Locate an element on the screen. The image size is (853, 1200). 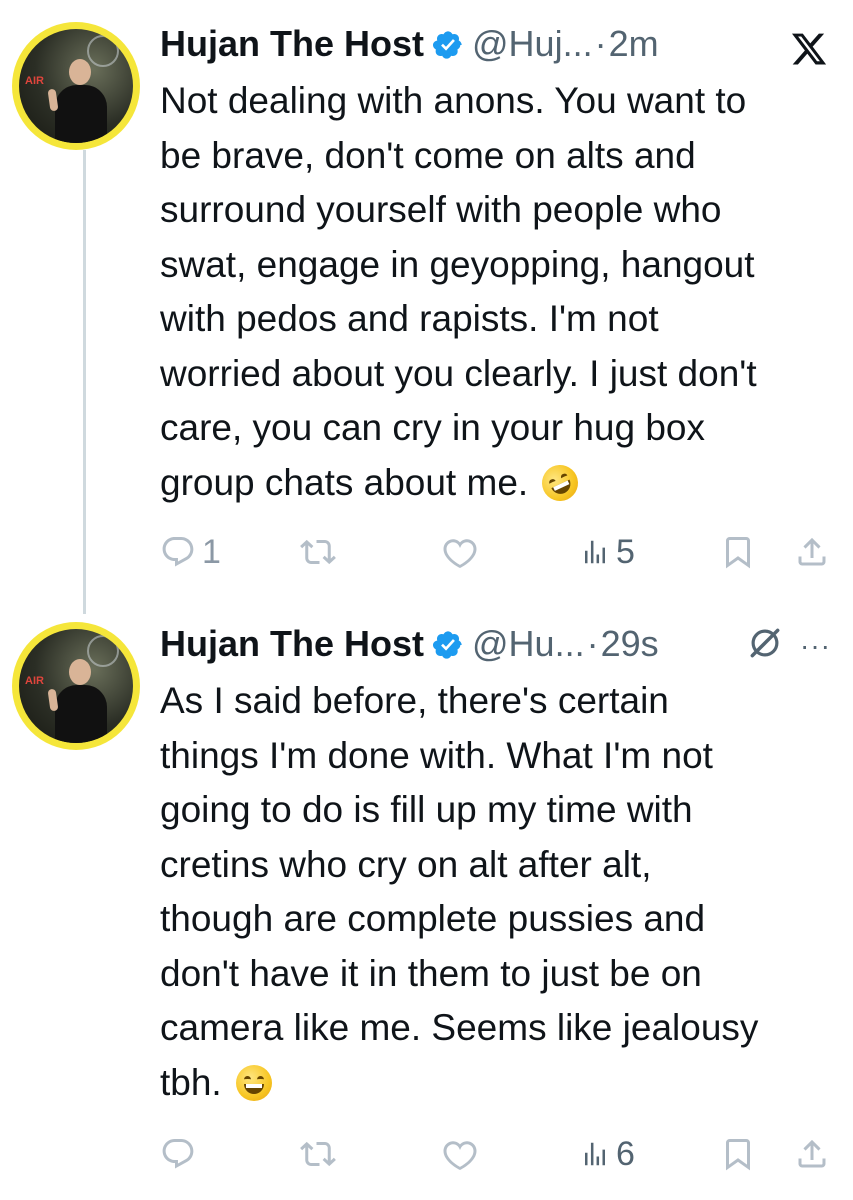
tweet-actions: 6 is located at coordinates (500, 1154).